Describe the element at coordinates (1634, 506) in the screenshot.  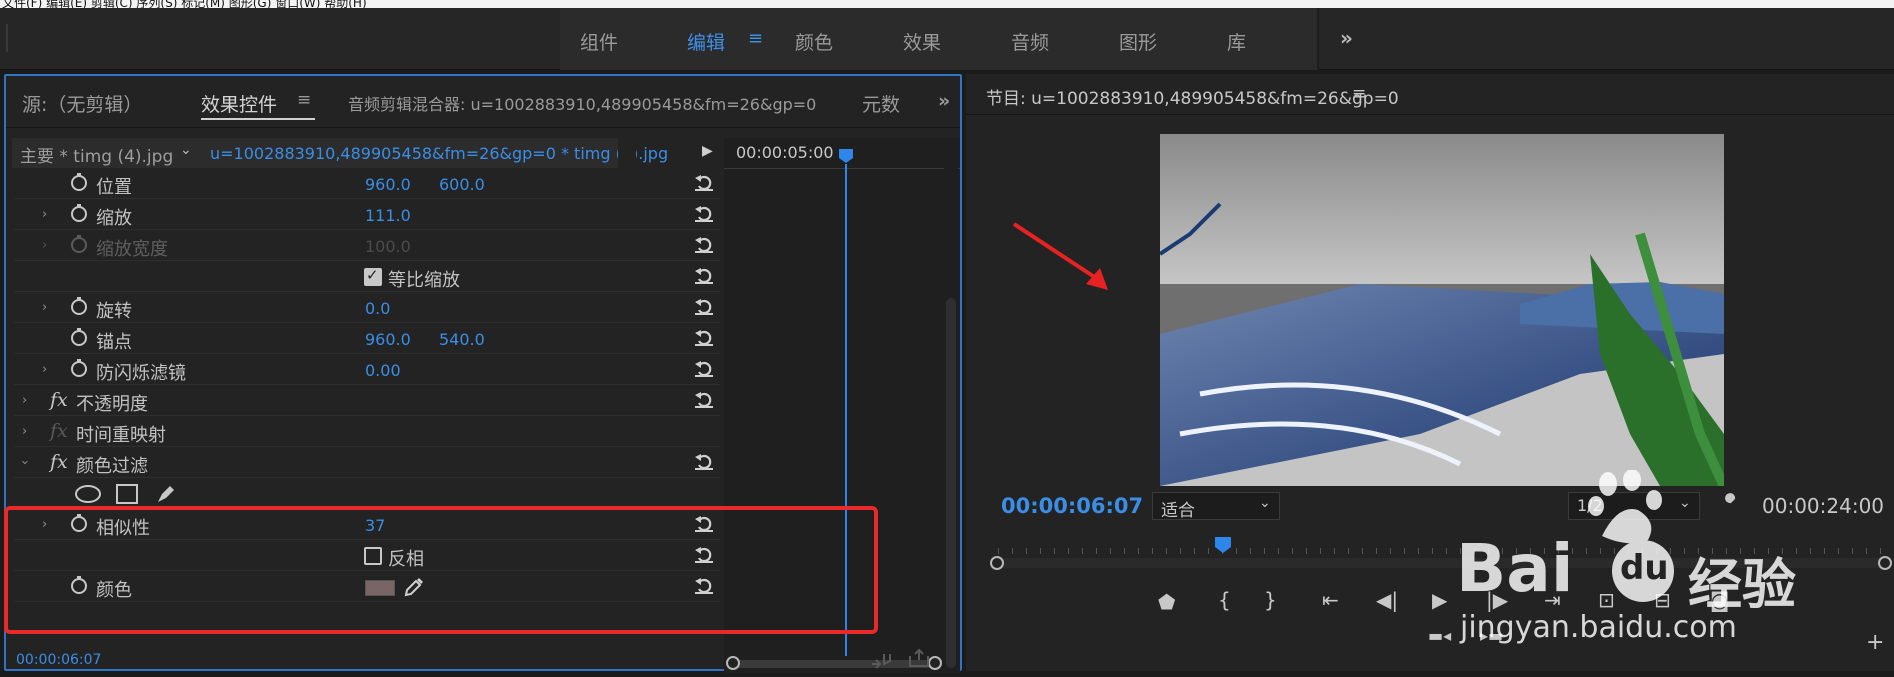
I see `resolution-dropdown: 1/2 ⌄` at that location.